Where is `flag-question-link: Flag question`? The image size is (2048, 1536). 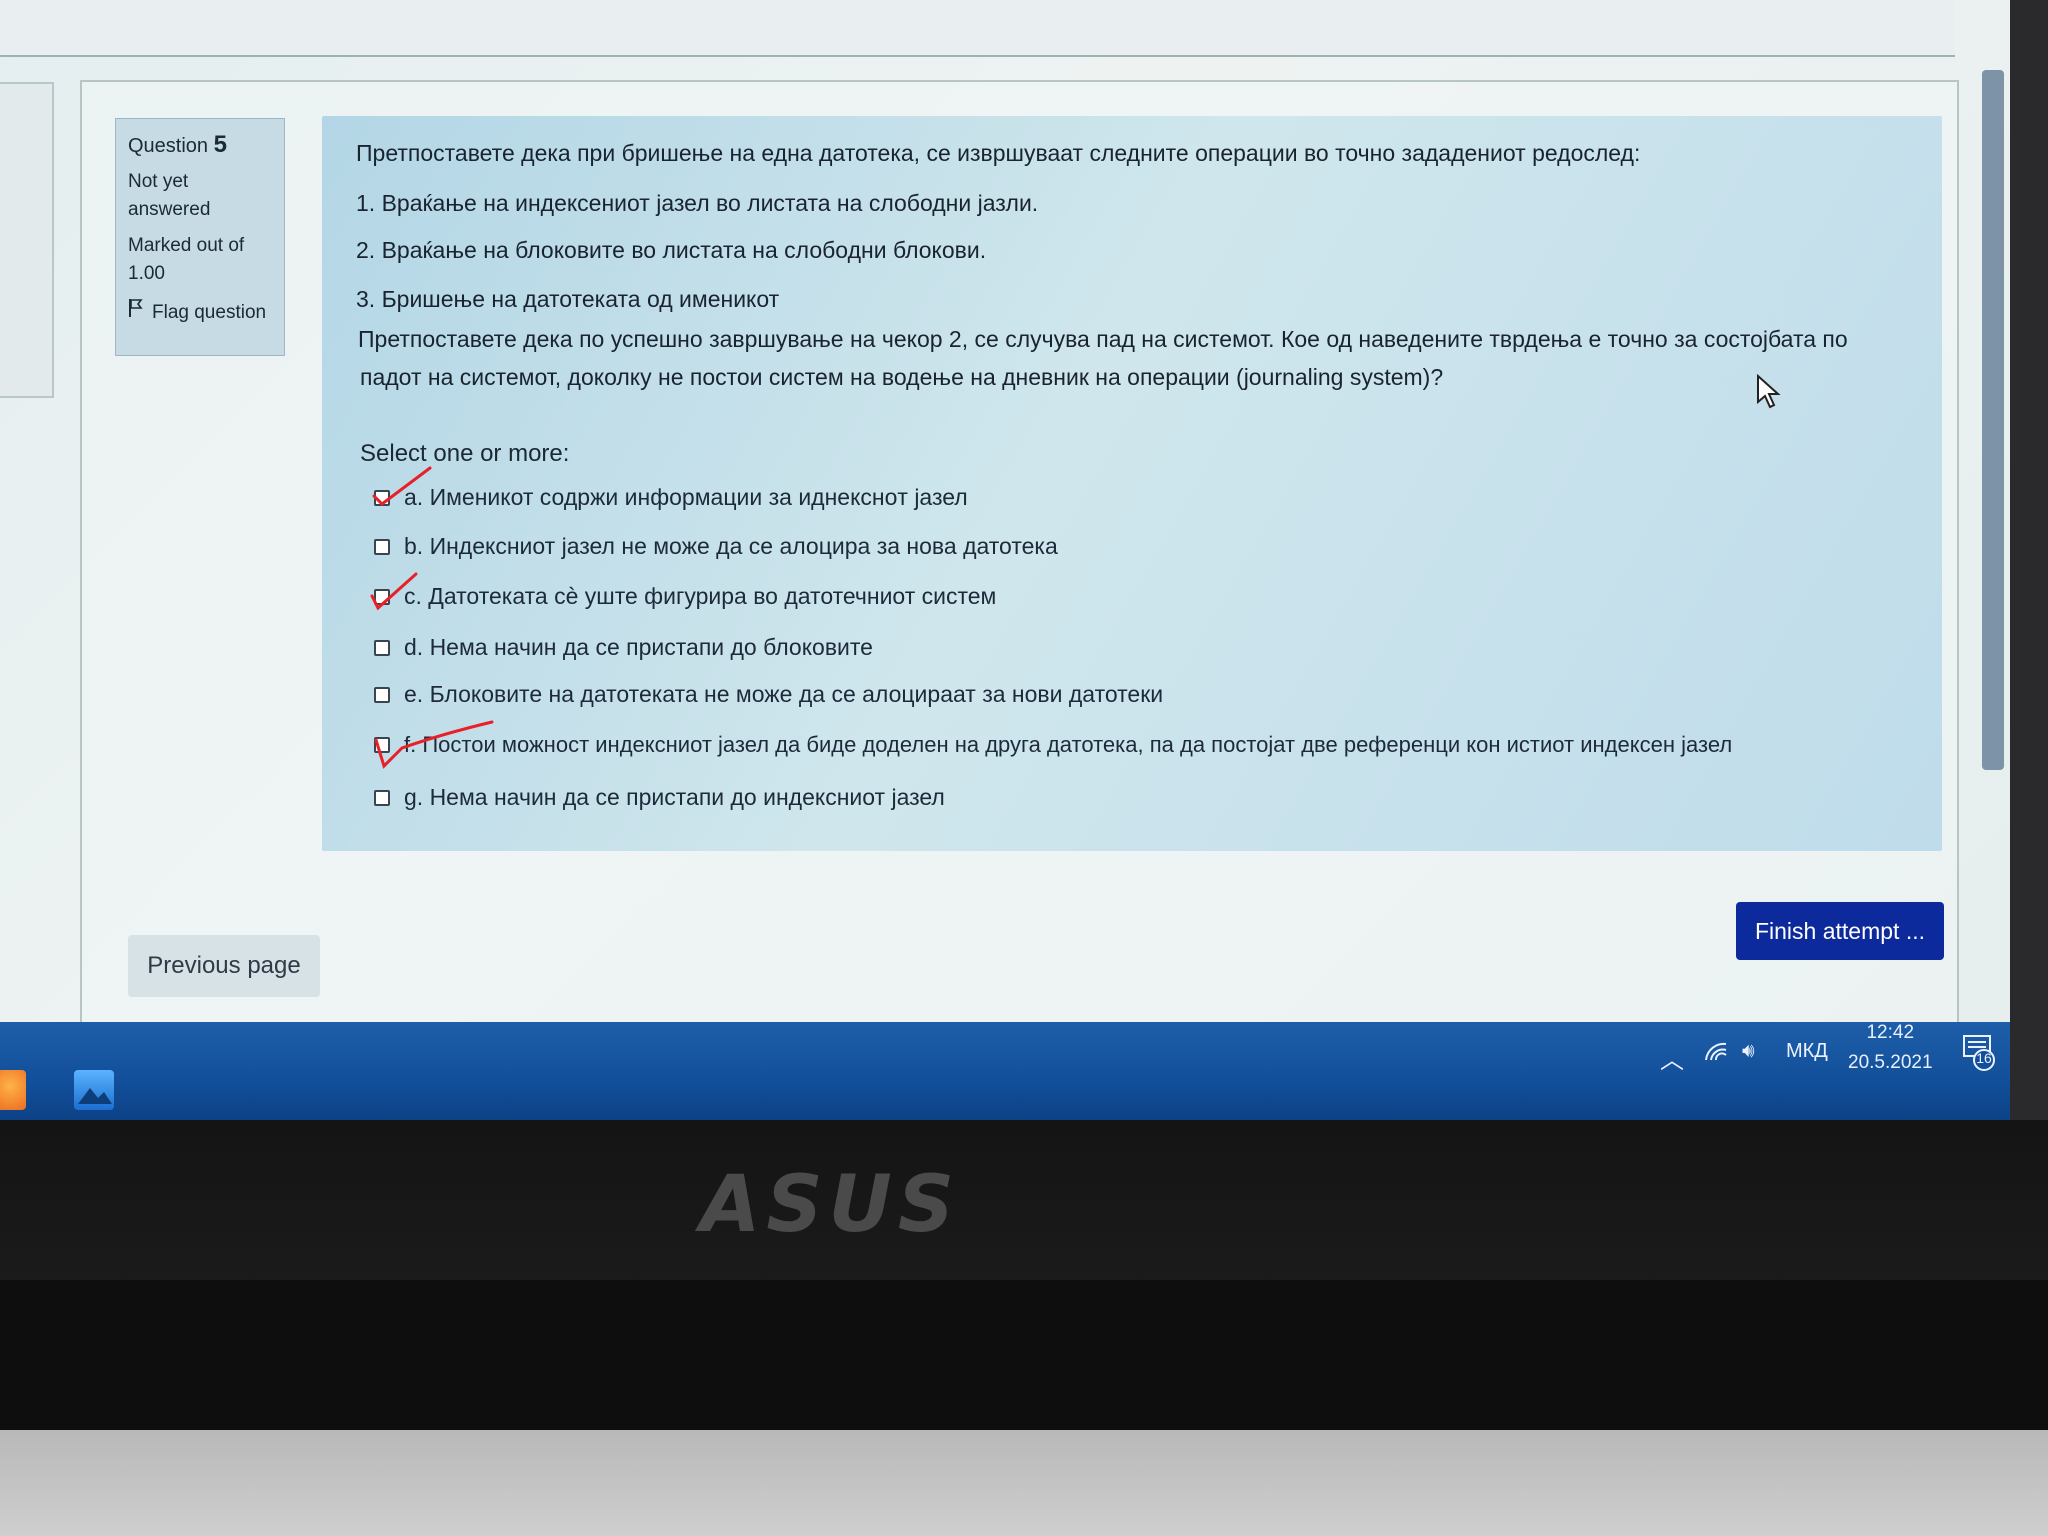
flag-question-link: Flag question is located at coordinates (200, 312).